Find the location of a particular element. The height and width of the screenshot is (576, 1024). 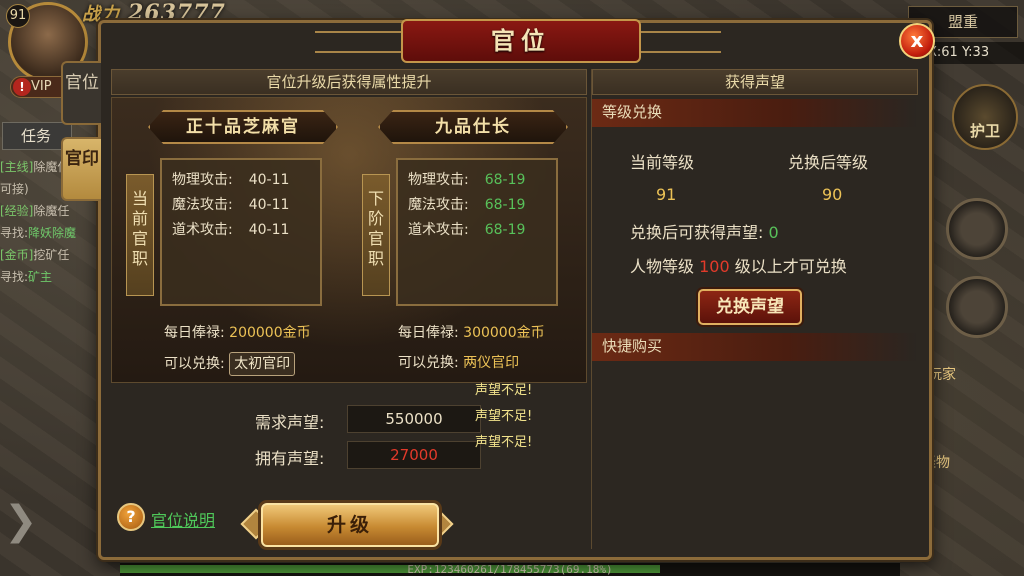

attr-row: 道术攻击: 68-19 is located at coordinates (467, 230).